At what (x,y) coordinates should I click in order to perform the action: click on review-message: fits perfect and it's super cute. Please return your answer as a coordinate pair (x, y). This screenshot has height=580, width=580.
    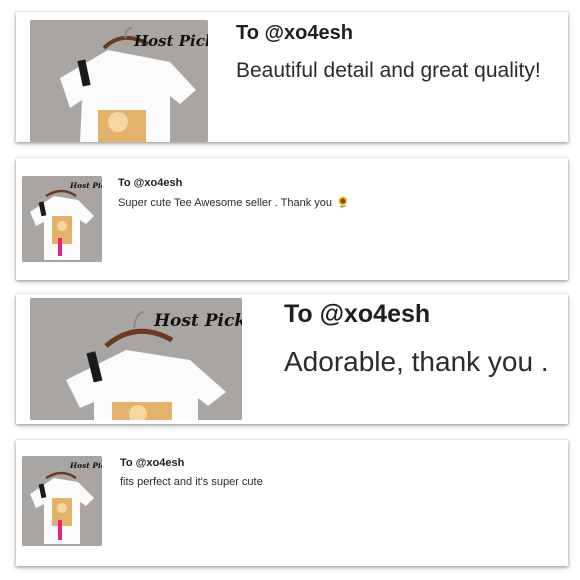
    Looking at the image, I should click on (191, 482).